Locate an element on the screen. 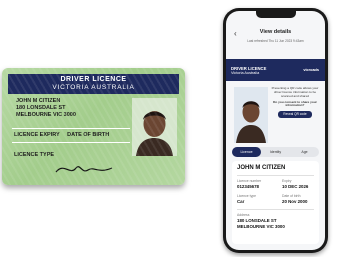  card-holder-name: JOHN M CITIZEN is located at coordinates (38, 101).